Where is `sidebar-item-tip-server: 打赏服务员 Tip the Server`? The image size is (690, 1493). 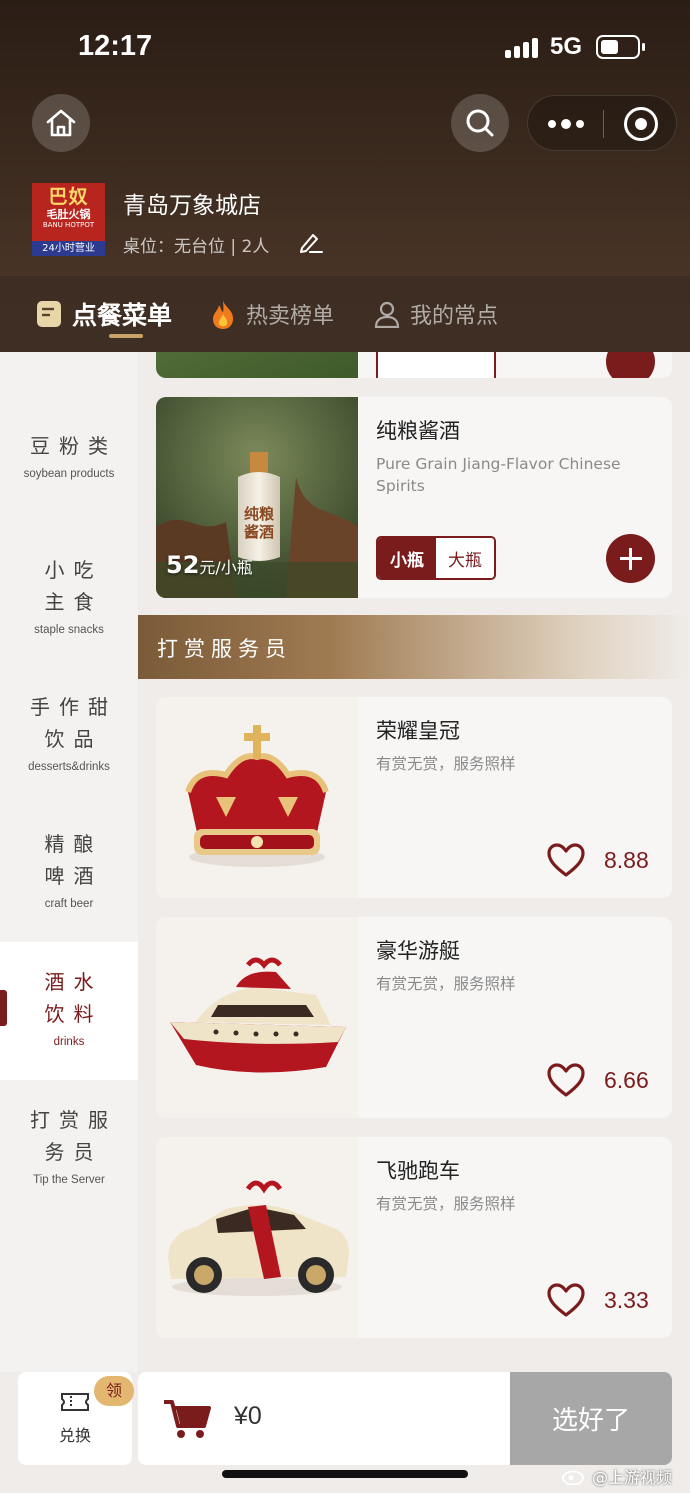 sidebar-item-tip-server: 打赏服务员 Tip the Server is located at coordinates (69, 1145).